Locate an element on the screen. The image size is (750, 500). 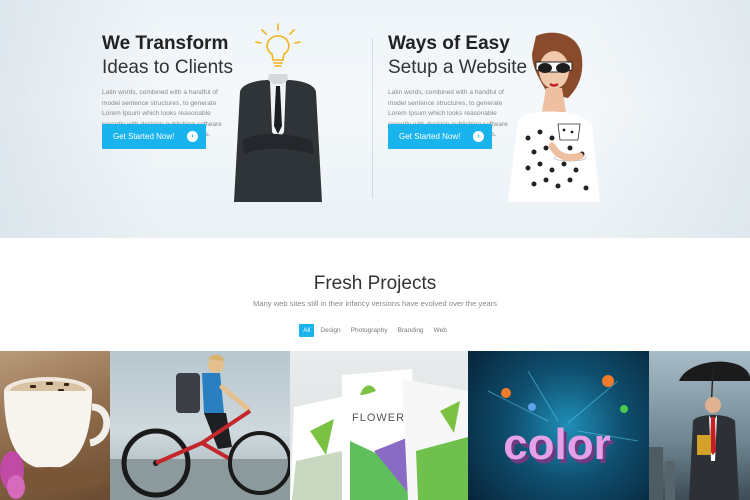
get-started-button-right: Get Started Now! › is located at coordinates (440, 136).